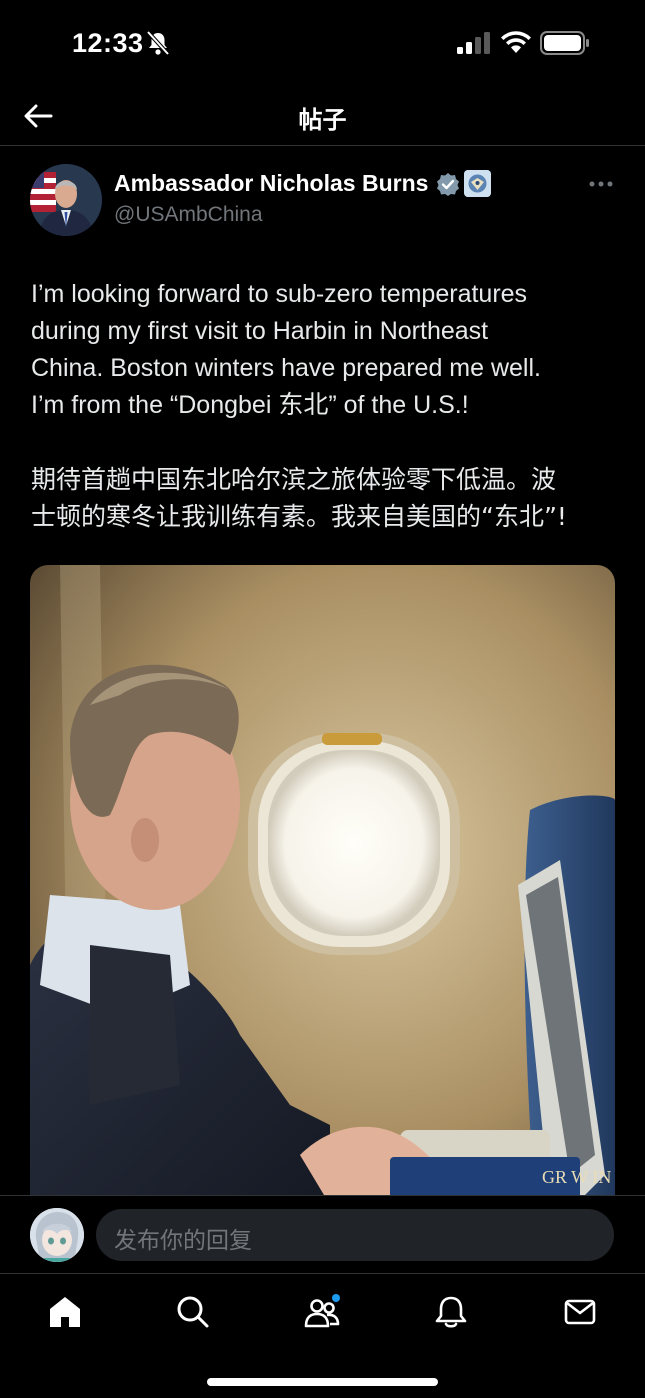 Image resolution: width=645 pixels, height=1398 pixels. I want to click on wifi-icon, so click(516, 42).